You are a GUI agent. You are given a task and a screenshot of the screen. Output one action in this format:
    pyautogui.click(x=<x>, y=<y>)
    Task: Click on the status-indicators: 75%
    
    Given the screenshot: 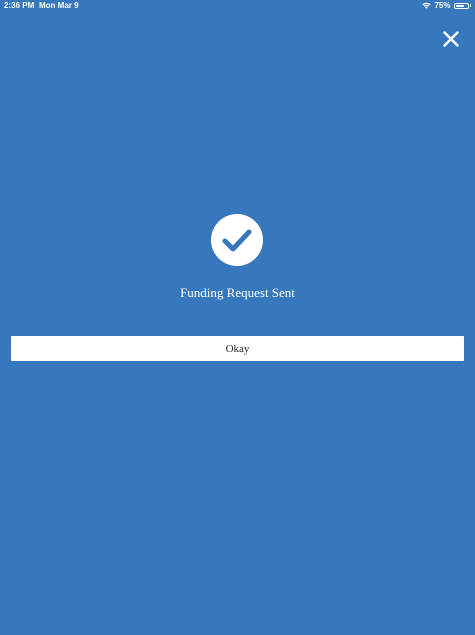 What is the action you would take?
    pyautogui.click(x=446, y=5)
    